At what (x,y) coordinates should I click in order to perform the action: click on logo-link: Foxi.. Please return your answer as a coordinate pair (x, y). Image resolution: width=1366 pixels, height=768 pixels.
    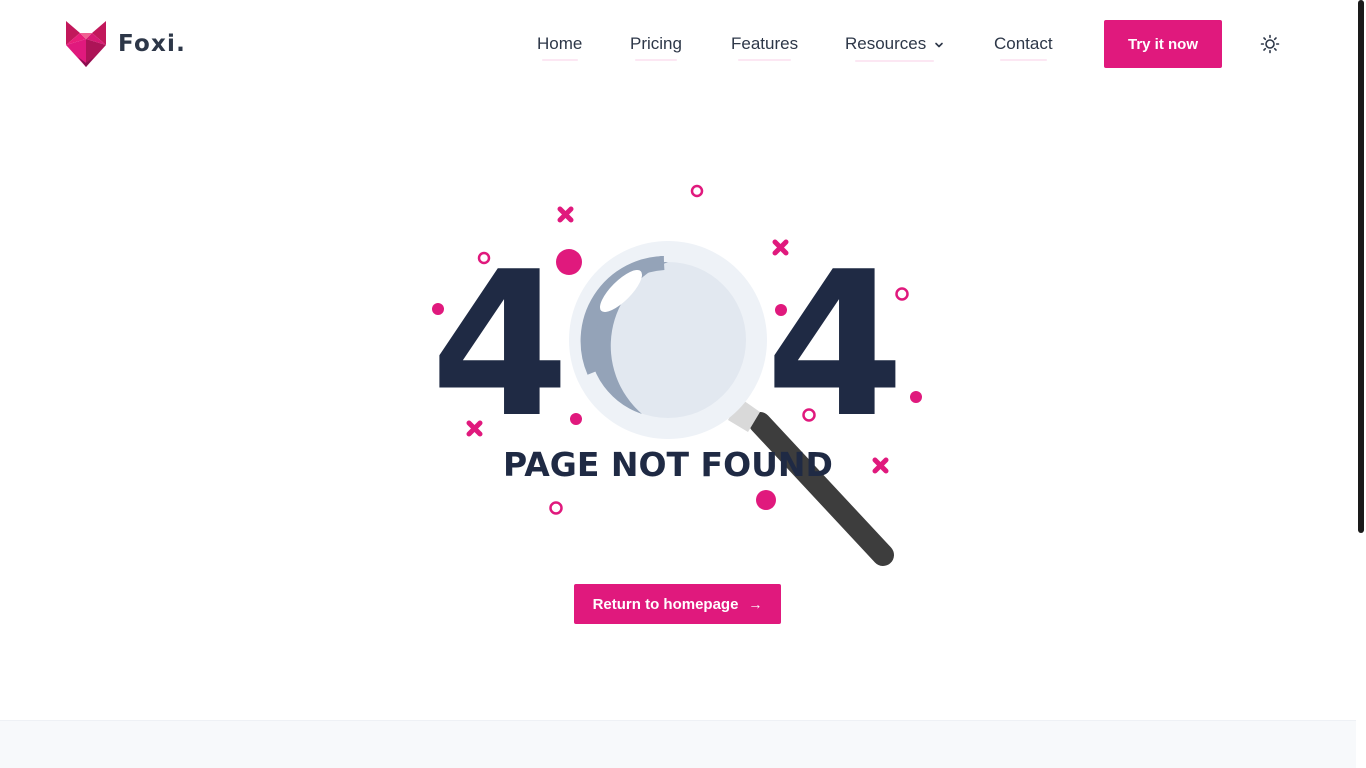
    Looking at the image, I should click on (125, 44).